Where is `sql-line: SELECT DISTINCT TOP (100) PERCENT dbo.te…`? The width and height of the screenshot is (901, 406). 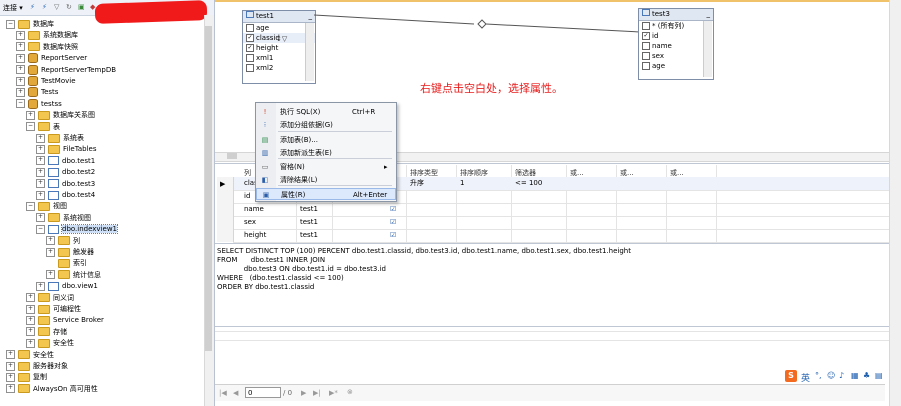
sql-line: SELECT DISTINCT TOP (100) PERCENT dbo.te… is located at coordinates (424, 251).